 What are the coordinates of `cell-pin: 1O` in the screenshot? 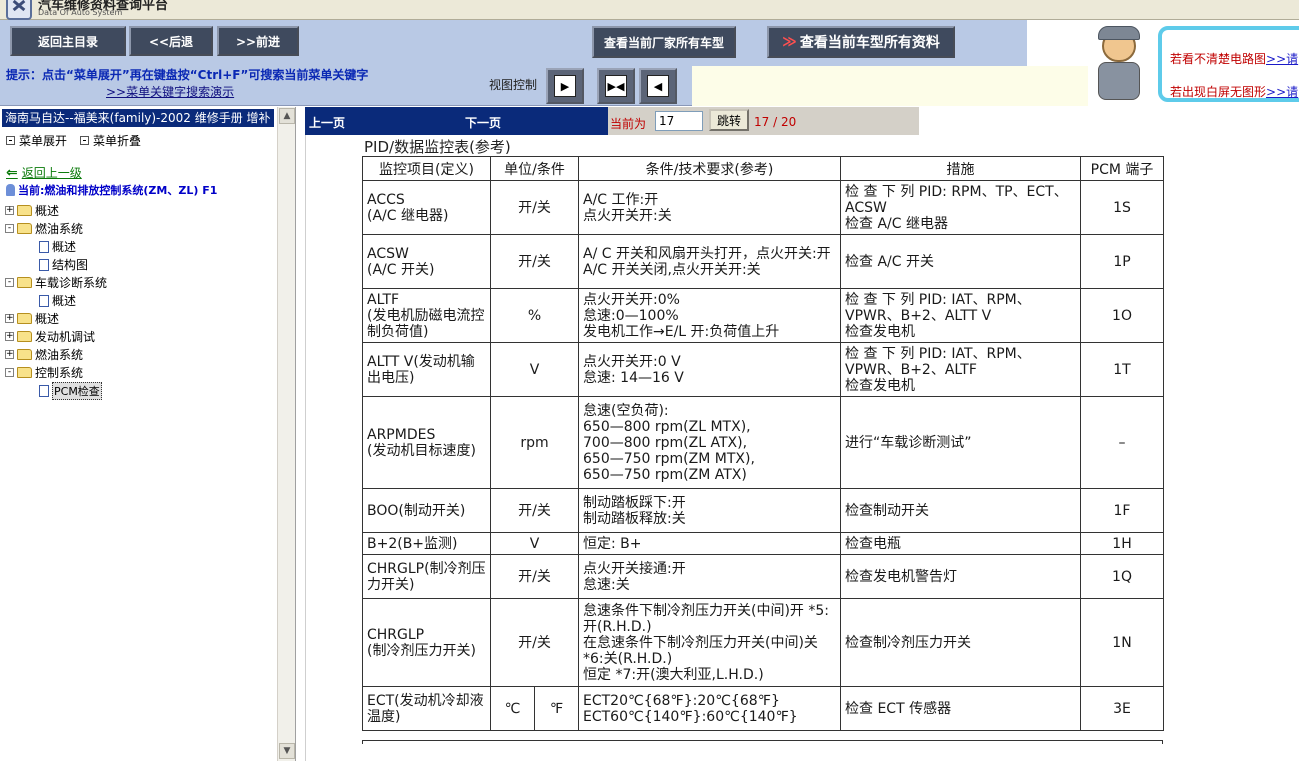 It's located at (1122, 315).